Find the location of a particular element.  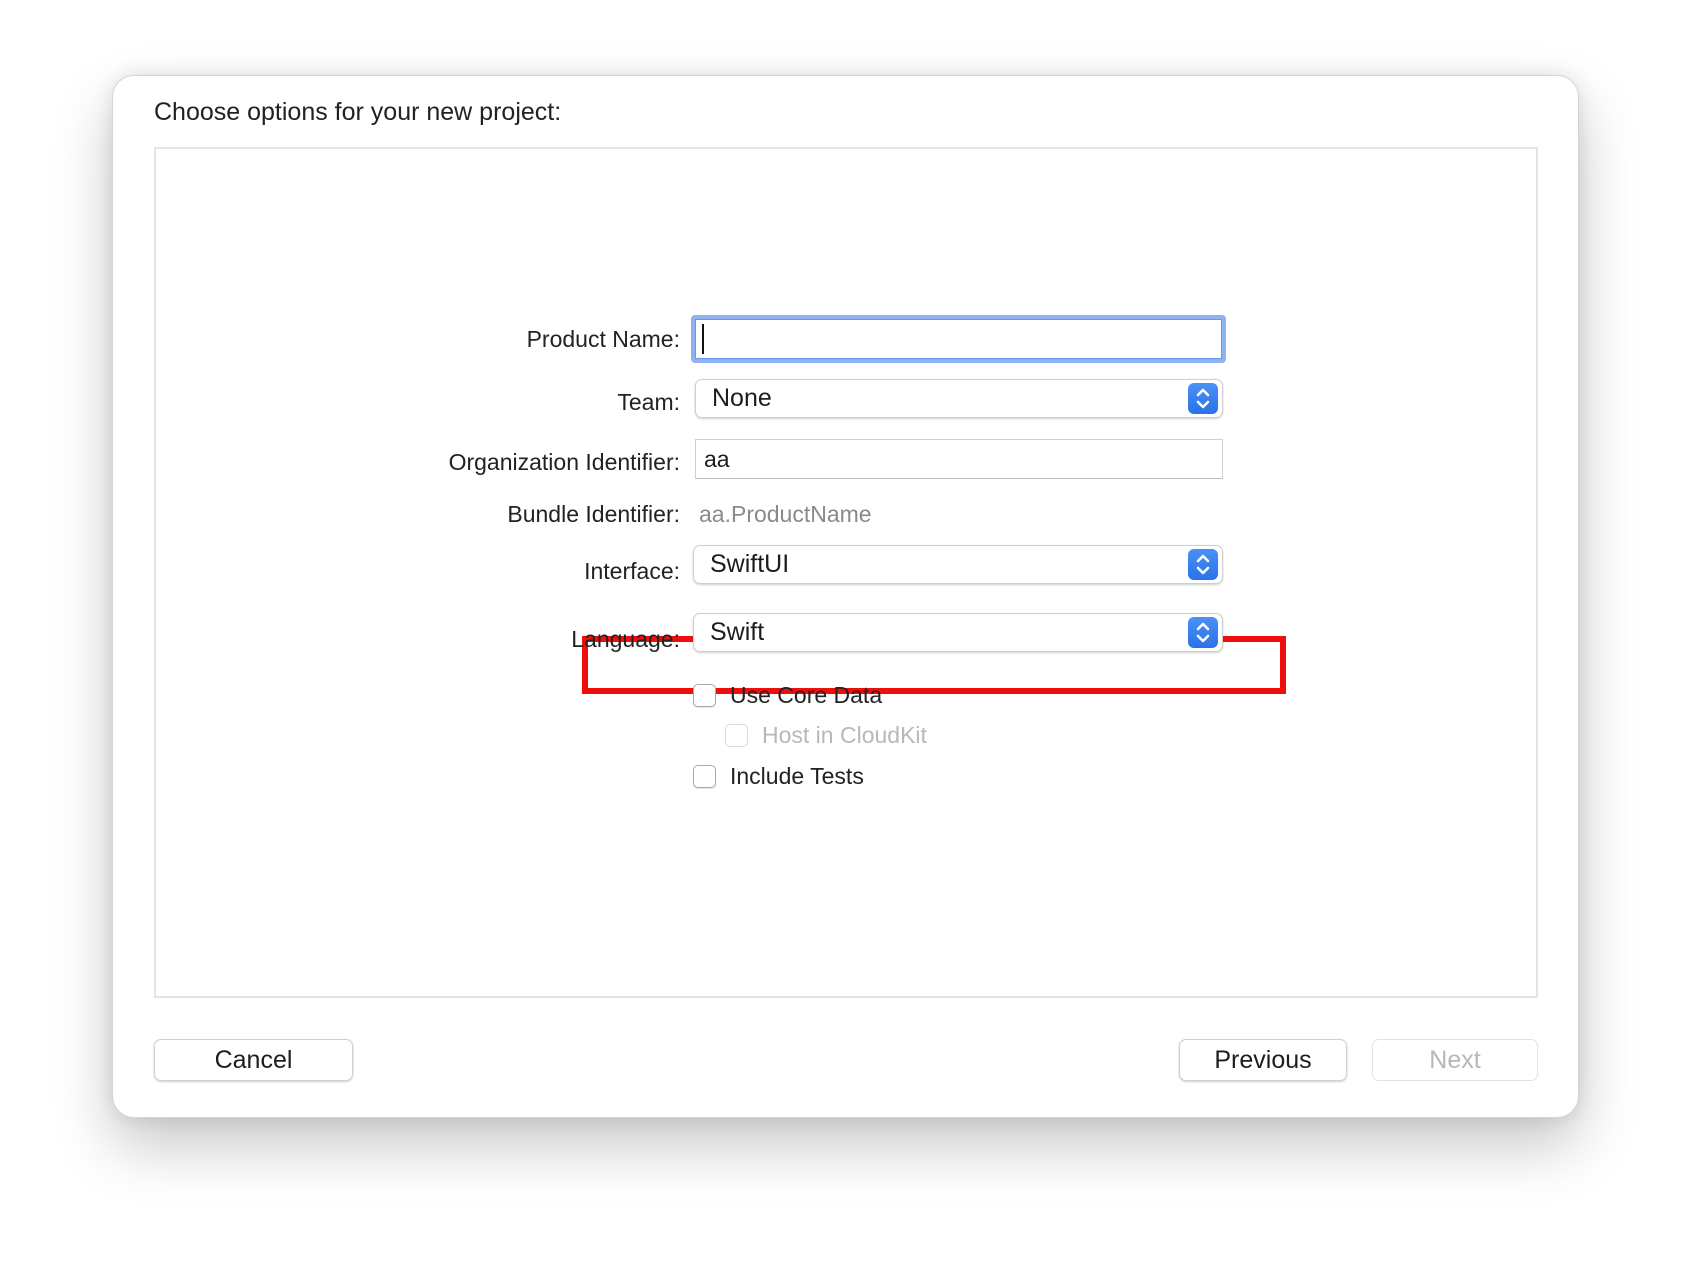

interface-label: Interface: is located at coordinates (632, 571).